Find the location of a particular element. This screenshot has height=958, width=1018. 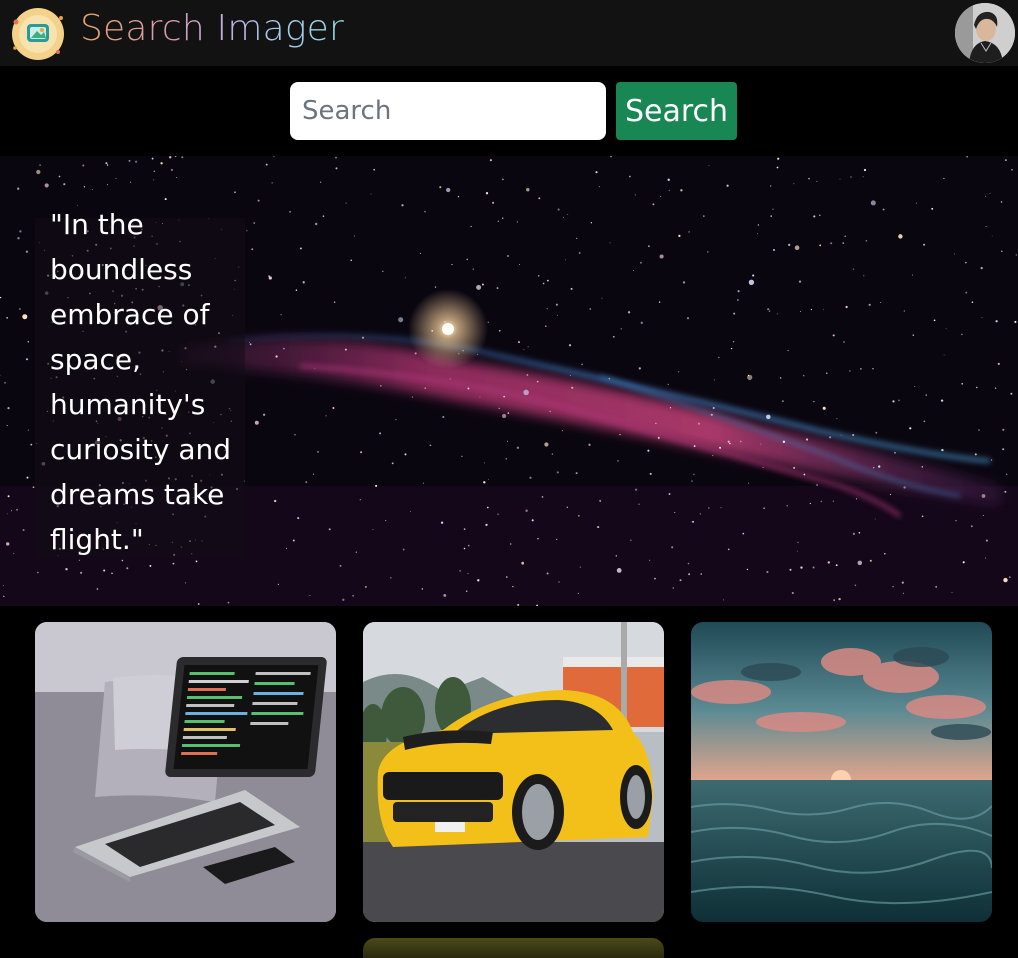

image-card-laptop is located at coordinates (185, 772).